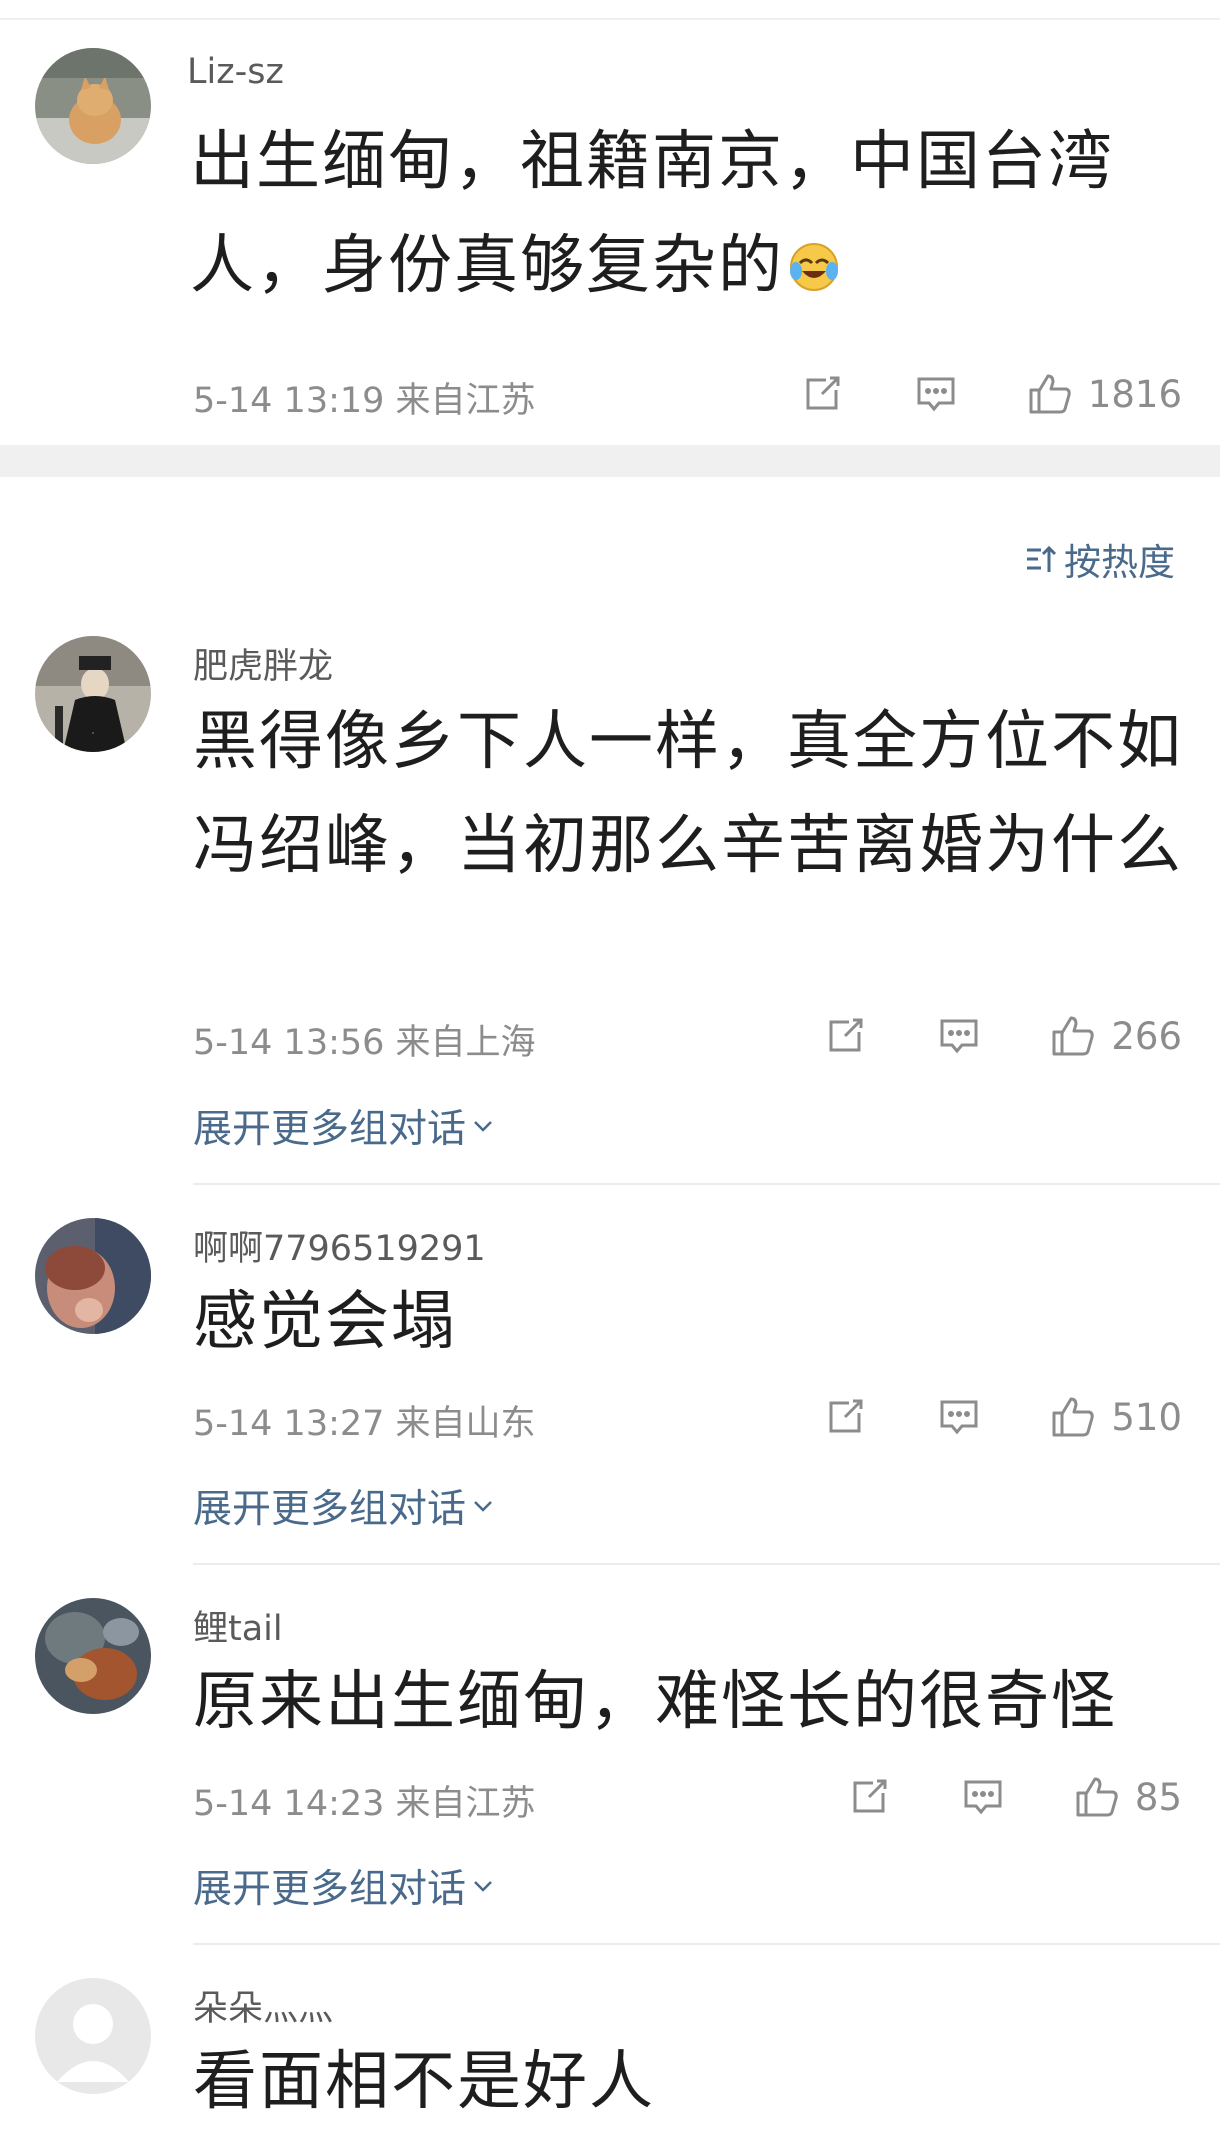  What do you see at coordinates (610, 461) in the screenshot?
I see `section-divider` at bounding box center [610, 461].